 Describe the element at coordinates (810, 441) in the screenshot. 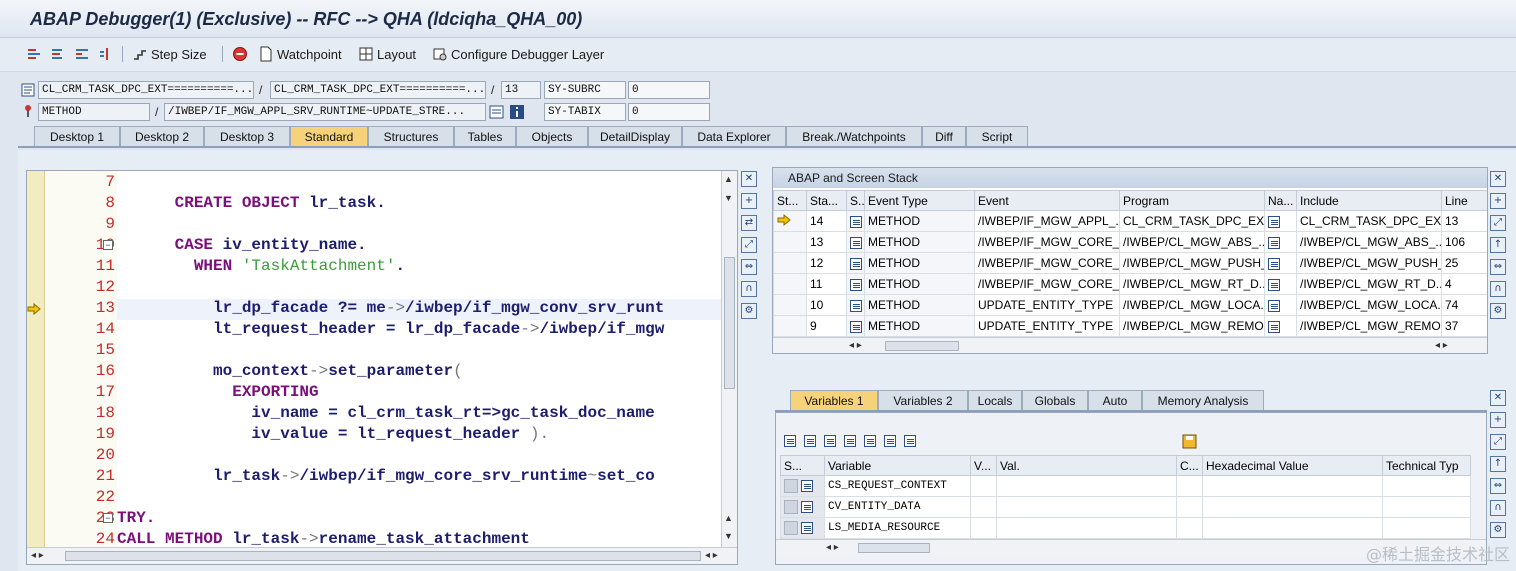

I see `insert-row-icon` at that location.